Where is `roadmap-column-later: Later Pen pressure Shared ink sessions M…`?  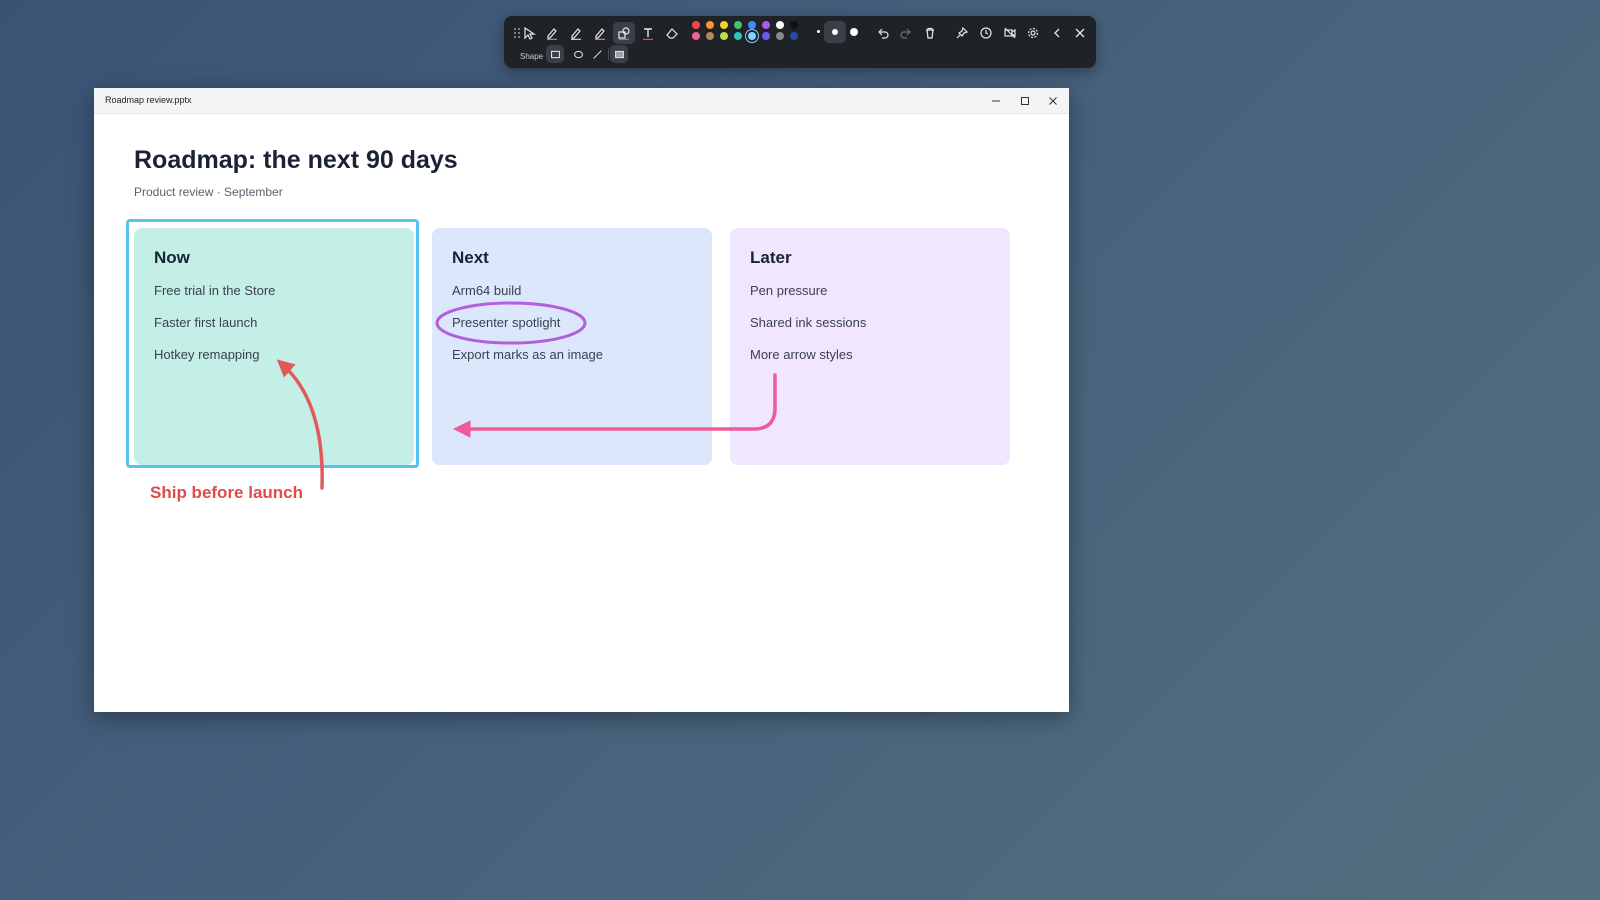 roadmap-column-later: Later Pen pressure Shared ink sessions M… is located at coordinates (870, 346).